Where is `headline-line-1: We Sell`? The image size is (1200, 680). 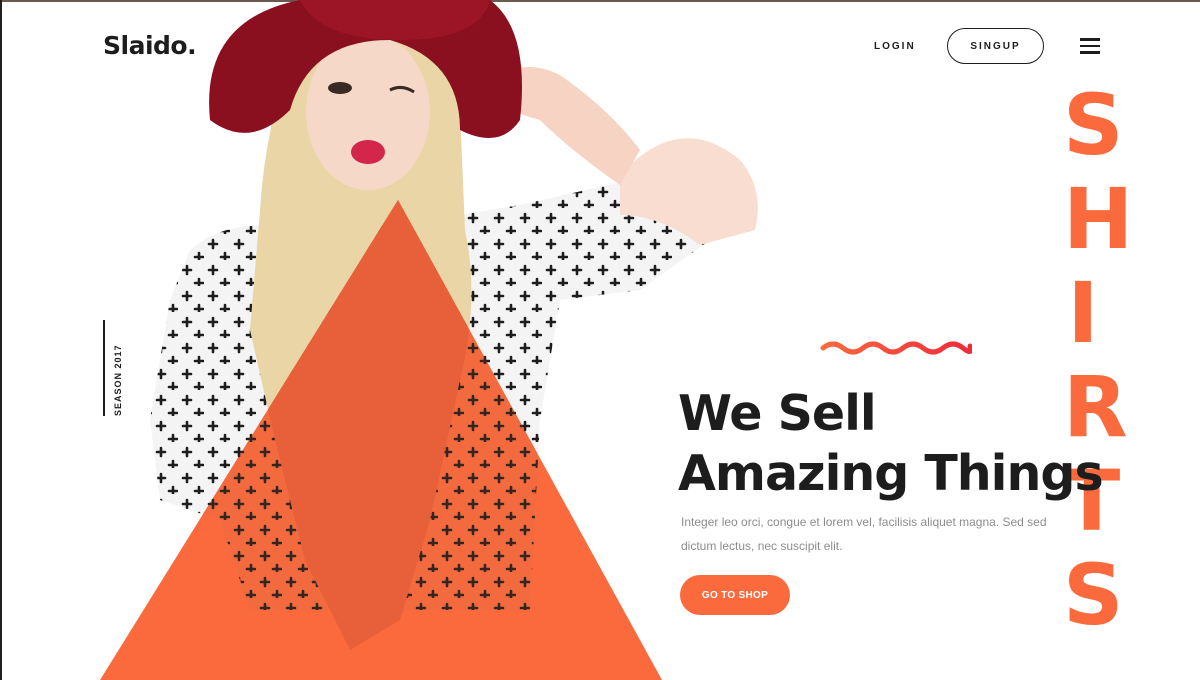 headline-line-1: We Sell is located at coordinates (777, 413).